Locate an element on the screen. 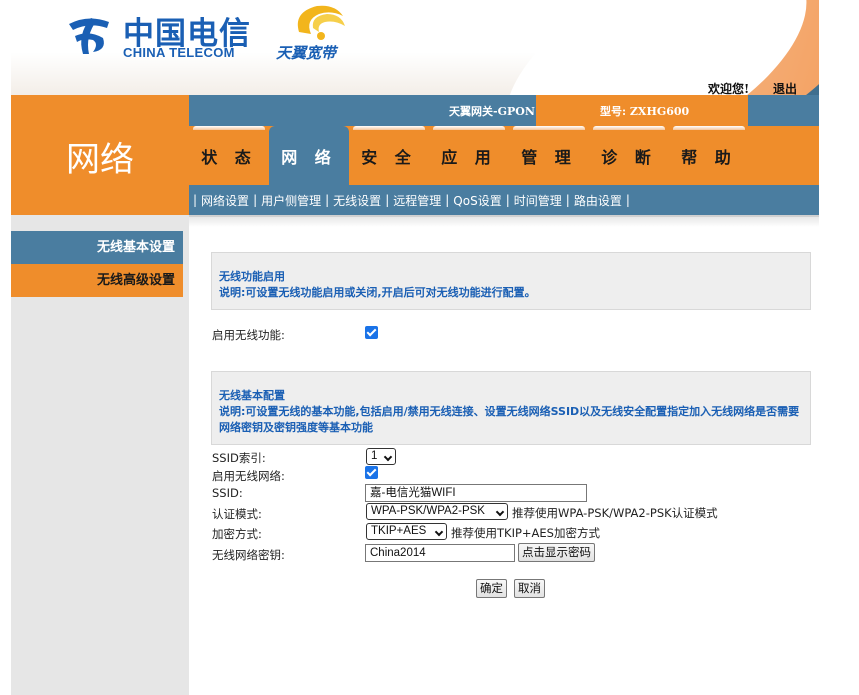 The image size is (859, 695). subnav-network-settings: 网络设置 is located at coordinates (225, 200).